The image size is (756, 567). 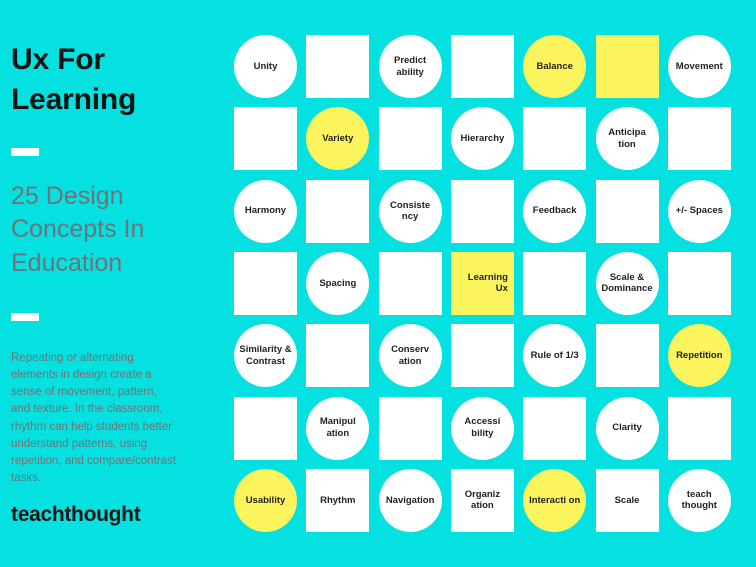 I want to click on concept-tile-unity: Unity, so click(x=265, y=66).